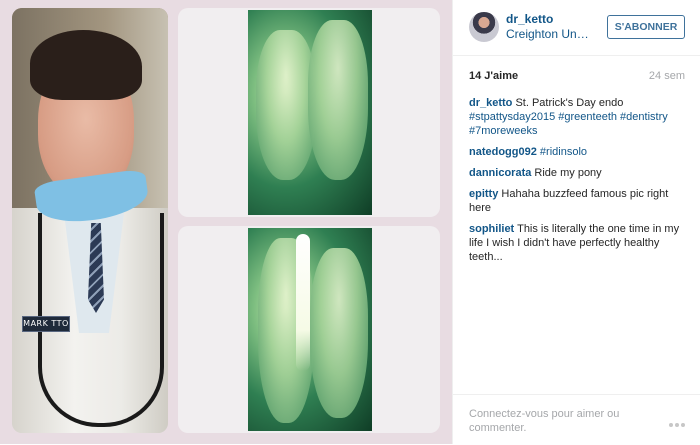 The width and height of the screenshot is (700, 445). I want to click on comment-text: #ridinsolo, so click(563, 152).